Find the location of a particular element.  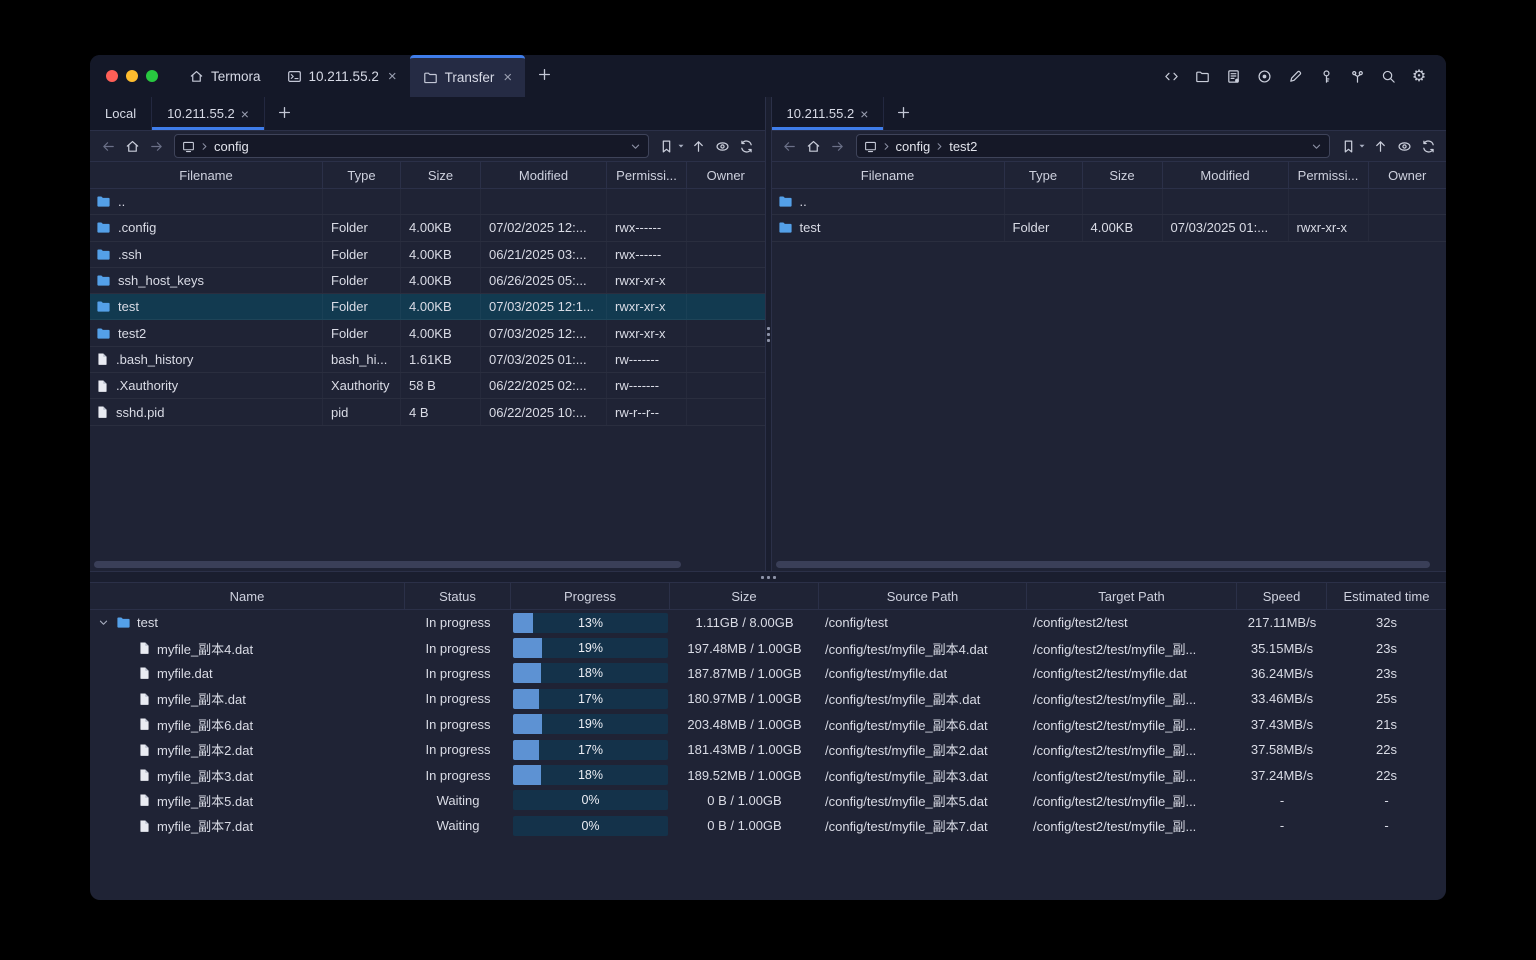

column-header: Status is located at coordinates (458, 596).